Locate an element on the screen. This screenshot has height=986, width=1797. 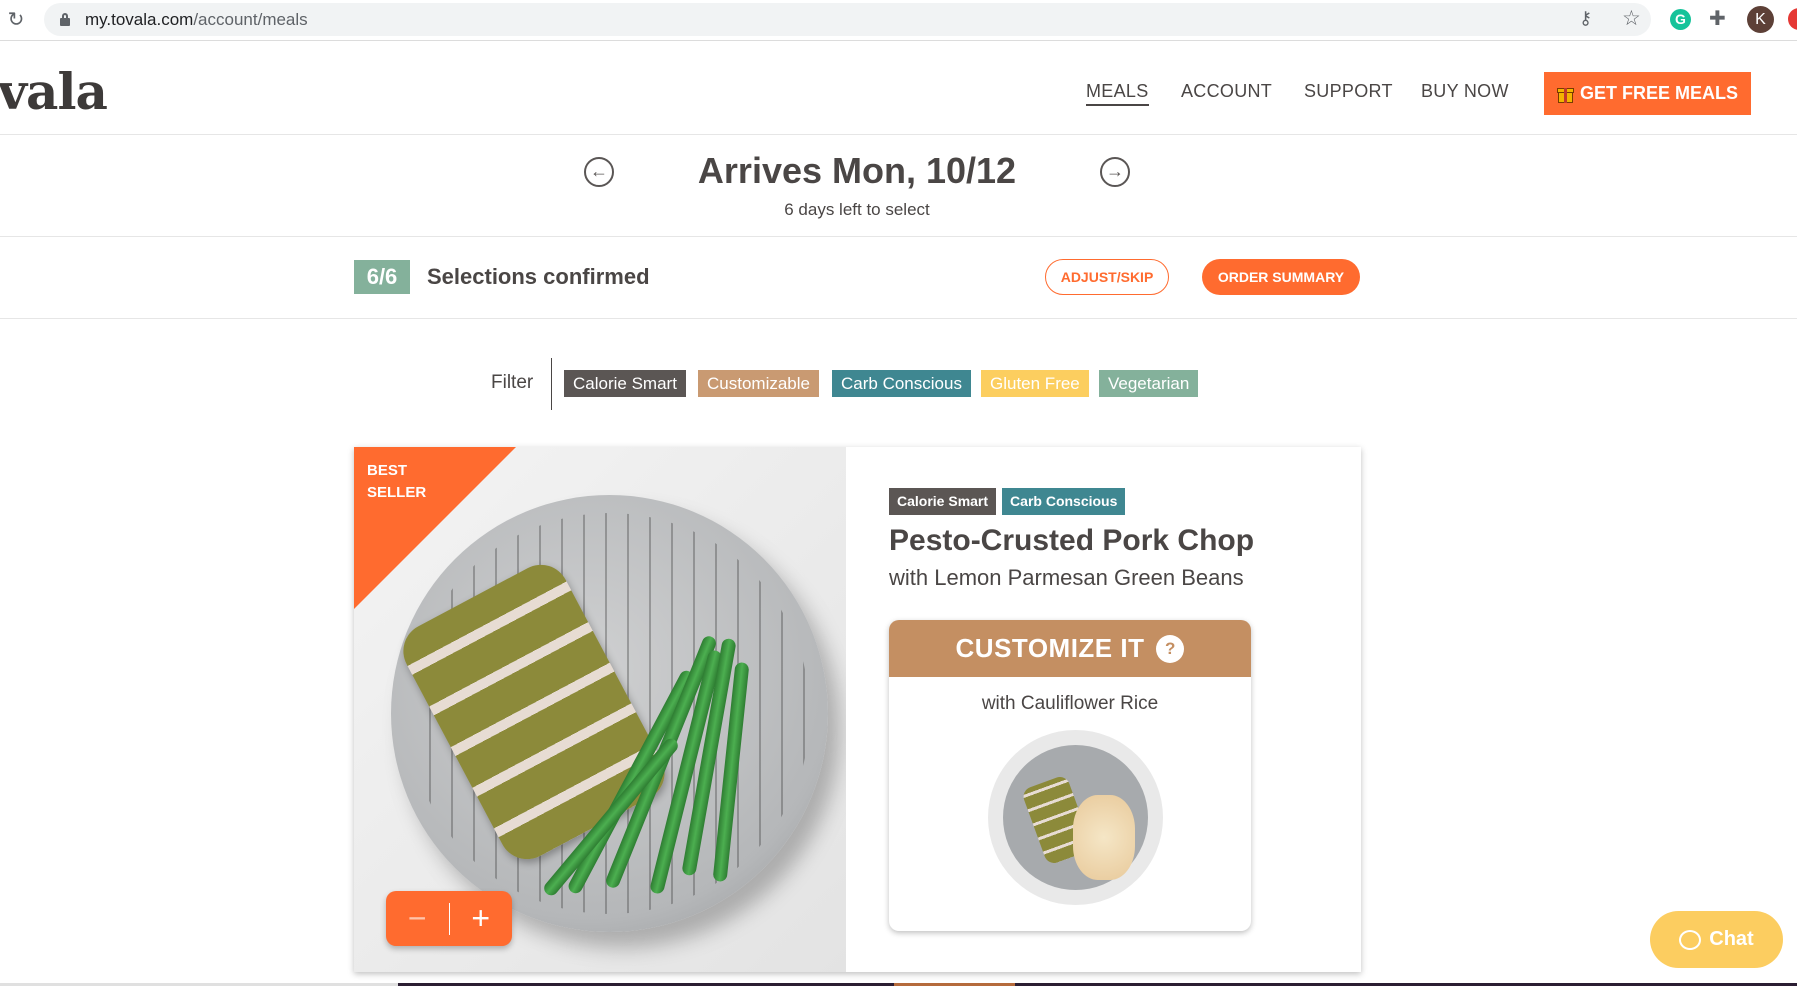
decrease-quantity-button: − is located at coordinates (417, 918).